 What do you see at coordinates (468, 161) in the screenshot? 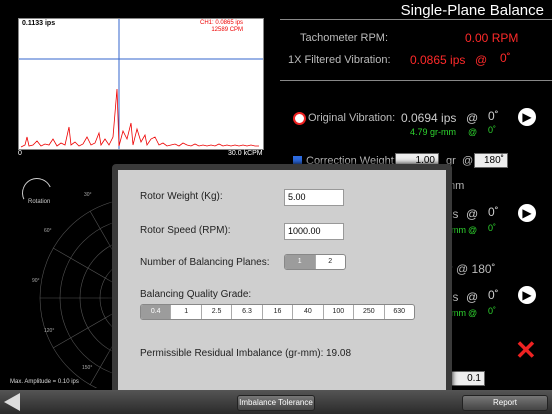
I see `correction-at: @` at bounding box center [468, 161].